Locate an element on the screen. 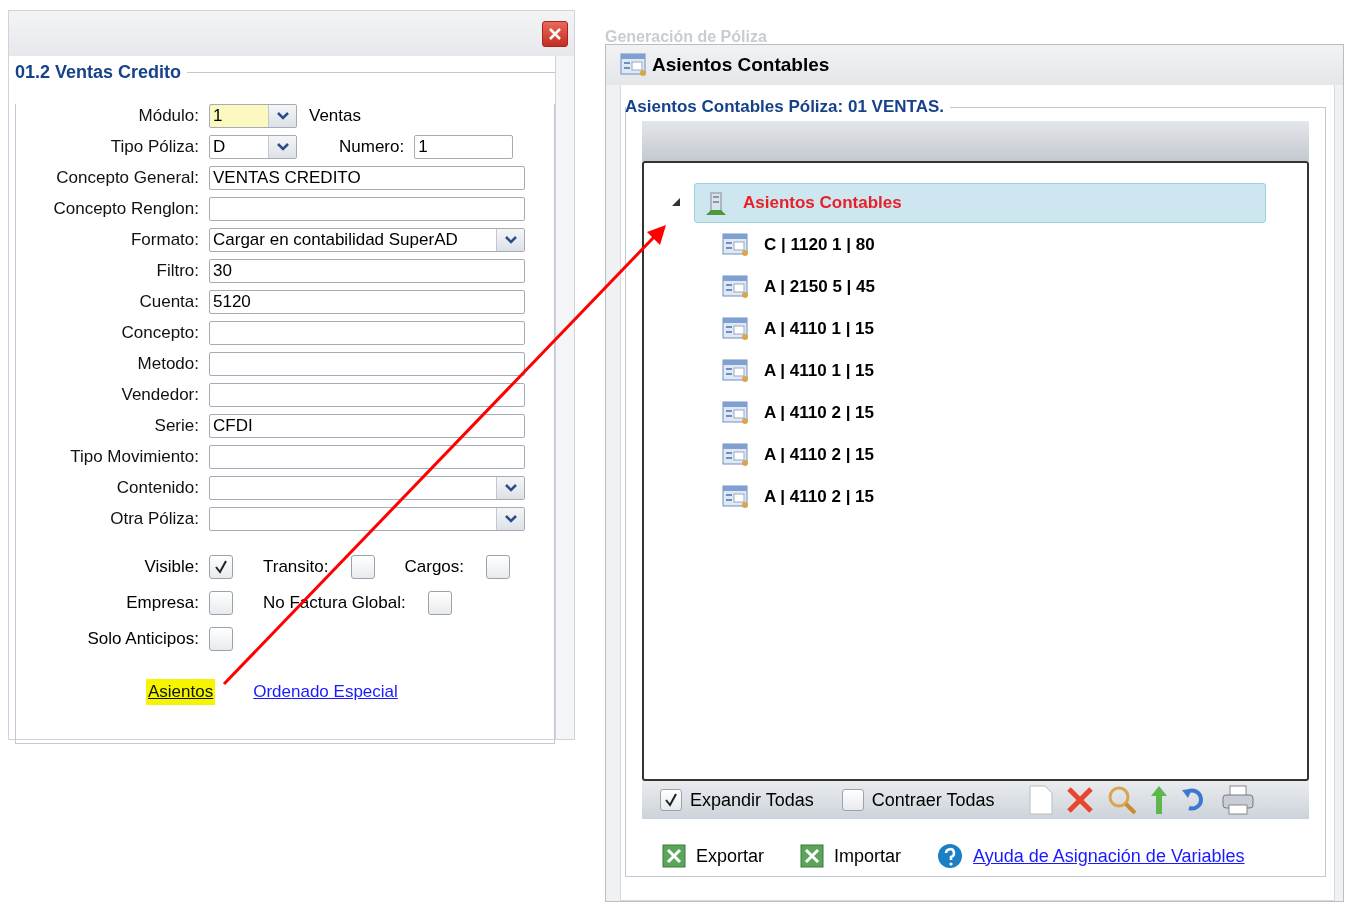  field-label: Concepto General: is located at coordinates (127, 178).